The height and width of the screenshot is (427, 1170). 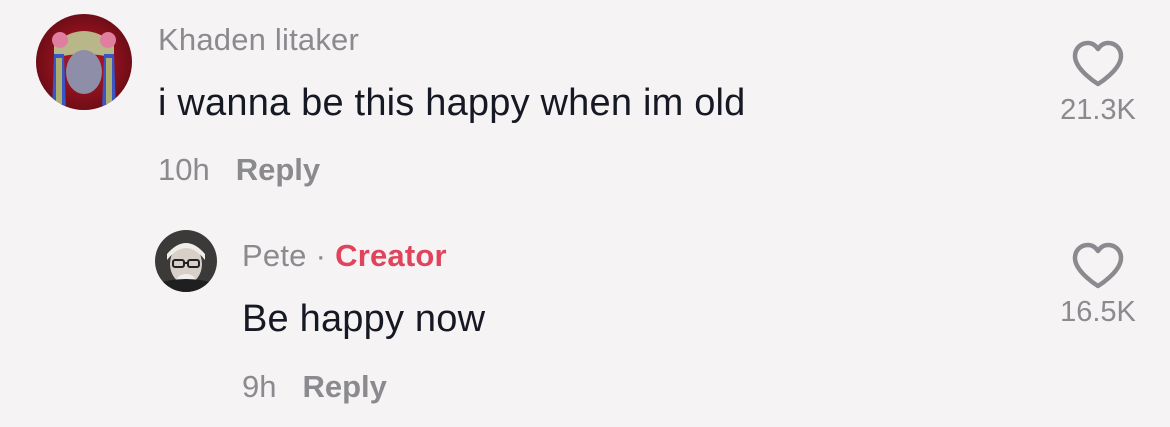 I want to click on like-control: 16.5K, so click(x=1098, y=285).